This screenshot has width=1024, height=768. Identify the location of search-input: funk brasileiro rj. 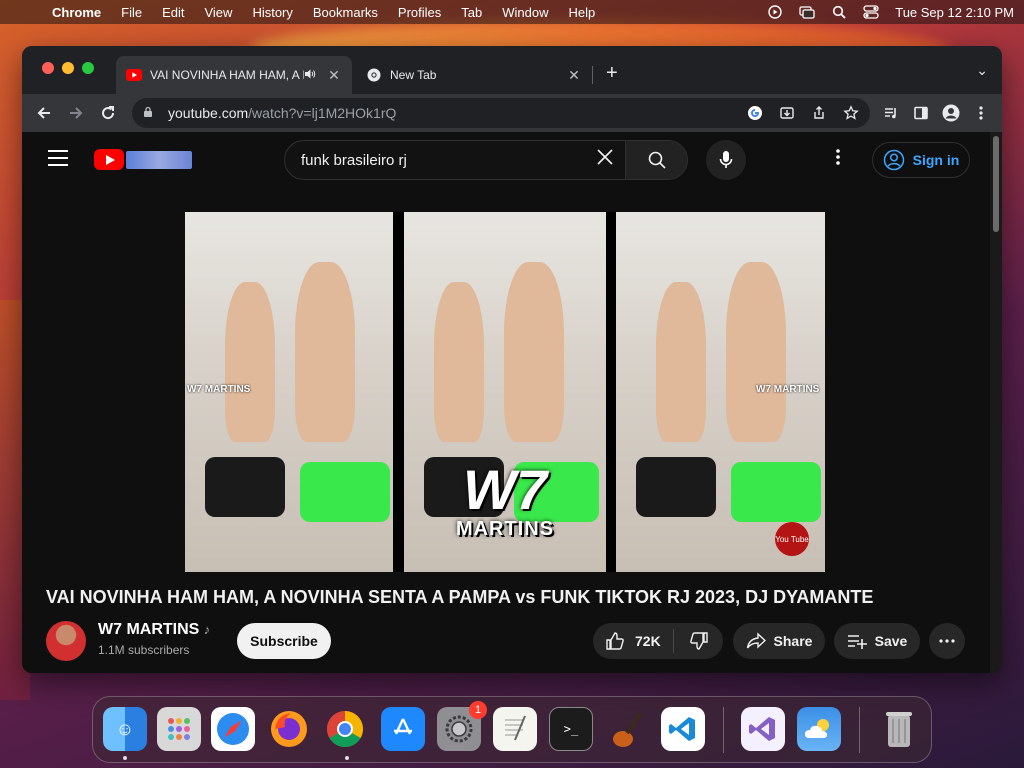
(435, 160).